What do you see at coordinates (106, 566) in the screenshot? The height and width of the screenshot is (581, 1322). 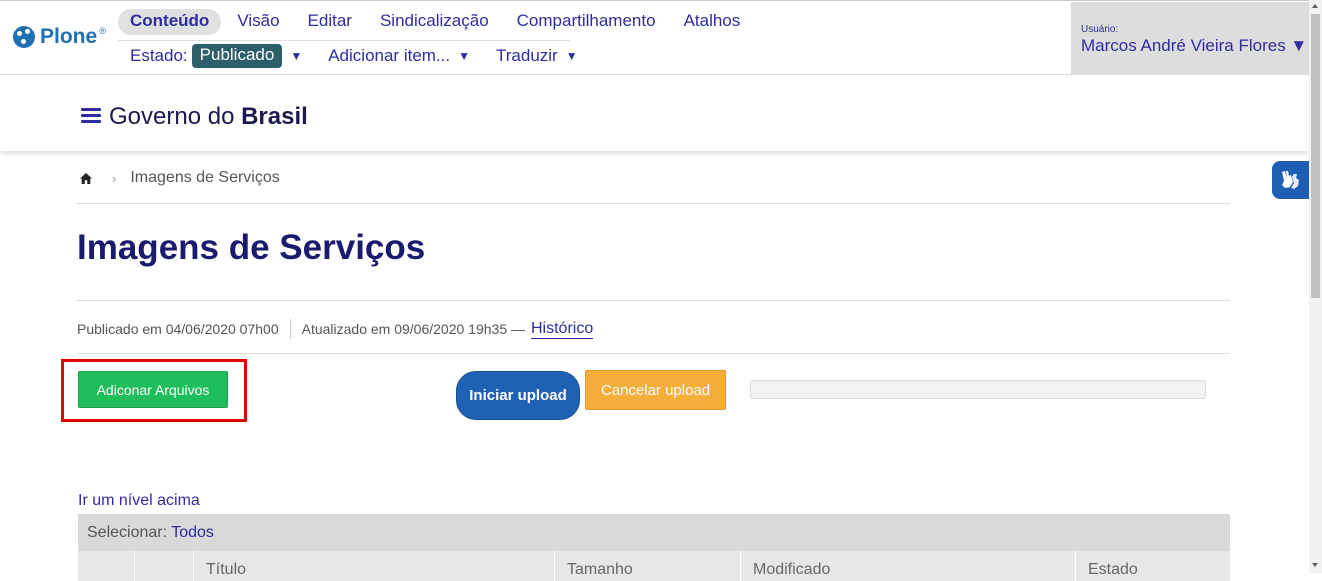 I see `column-header-checkbox` at bounding box center [106, 566].